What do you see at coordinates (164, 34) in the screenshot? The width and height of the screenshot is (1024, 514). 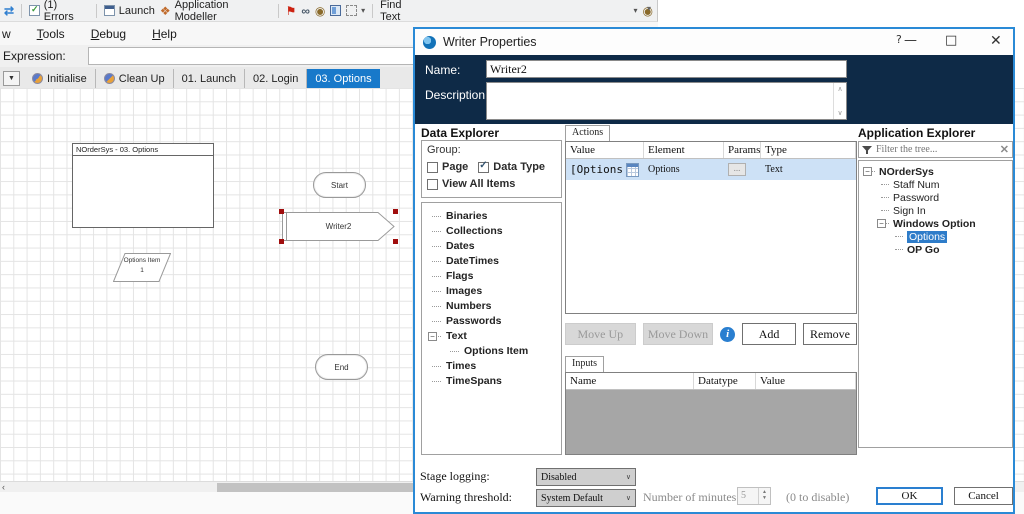 I see `menu-help: Help` at bounding box center [164, 34].